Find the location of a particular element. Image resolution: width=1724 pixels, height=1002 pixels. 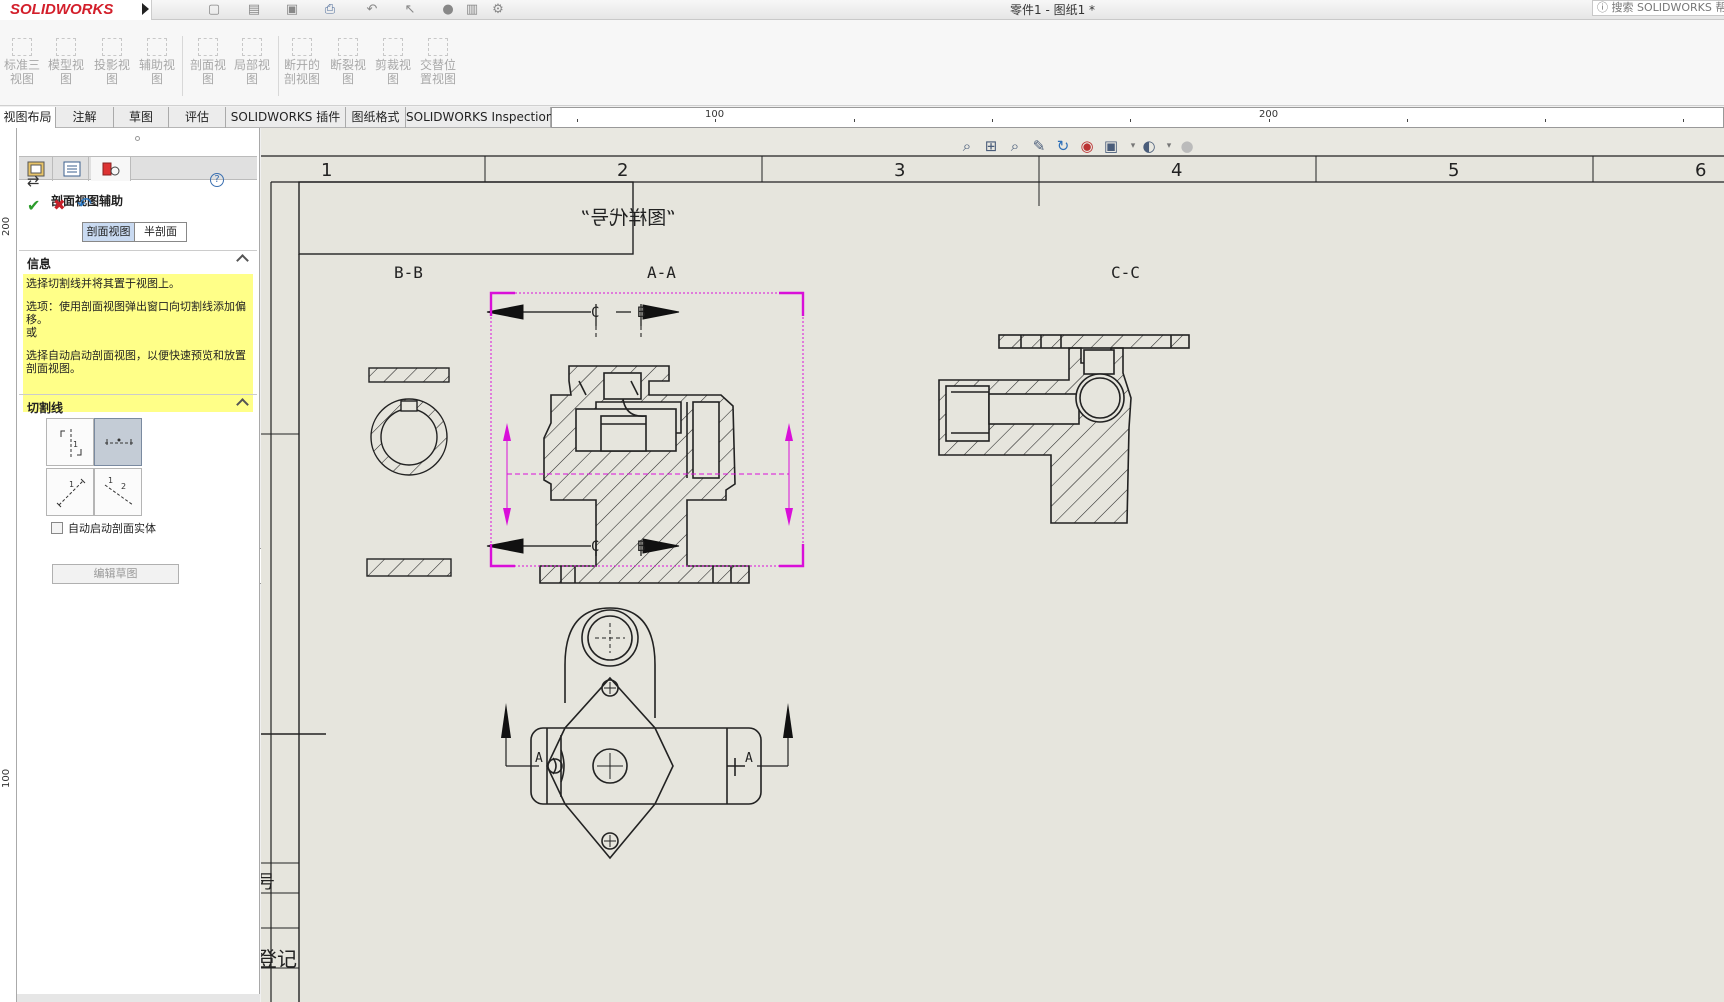

front-view is located at coordinates (647, 733).